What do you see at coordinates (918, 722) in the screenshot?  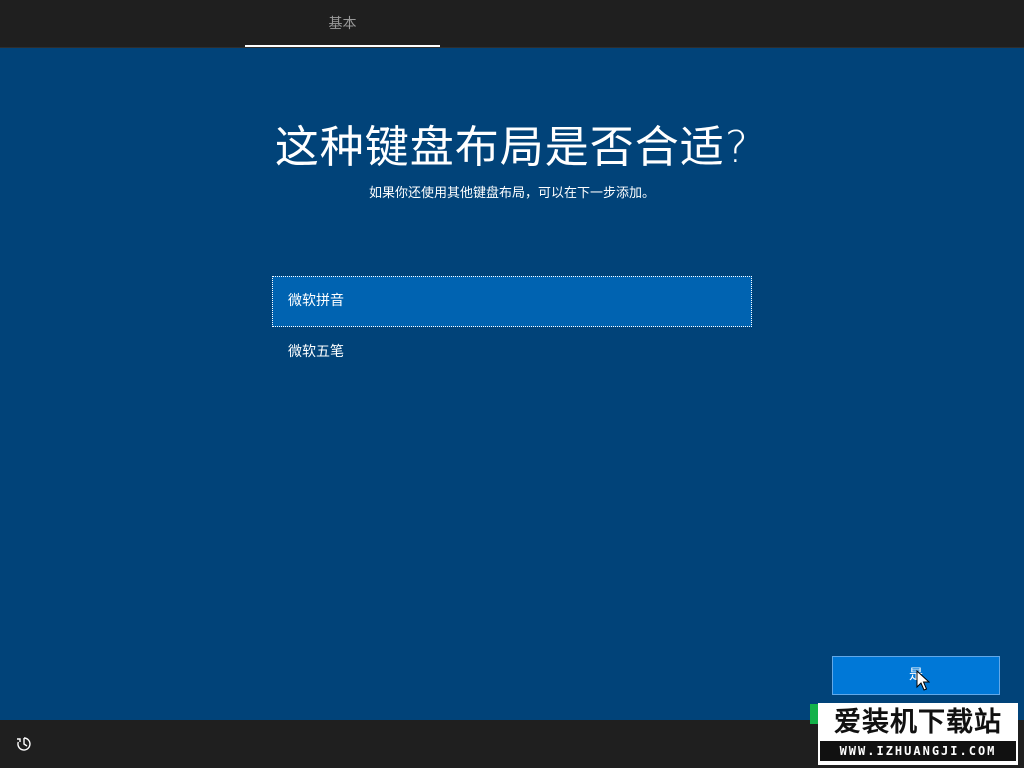 I see `watermark-title: 爱装机下载站` at bounding box center [918, 722].